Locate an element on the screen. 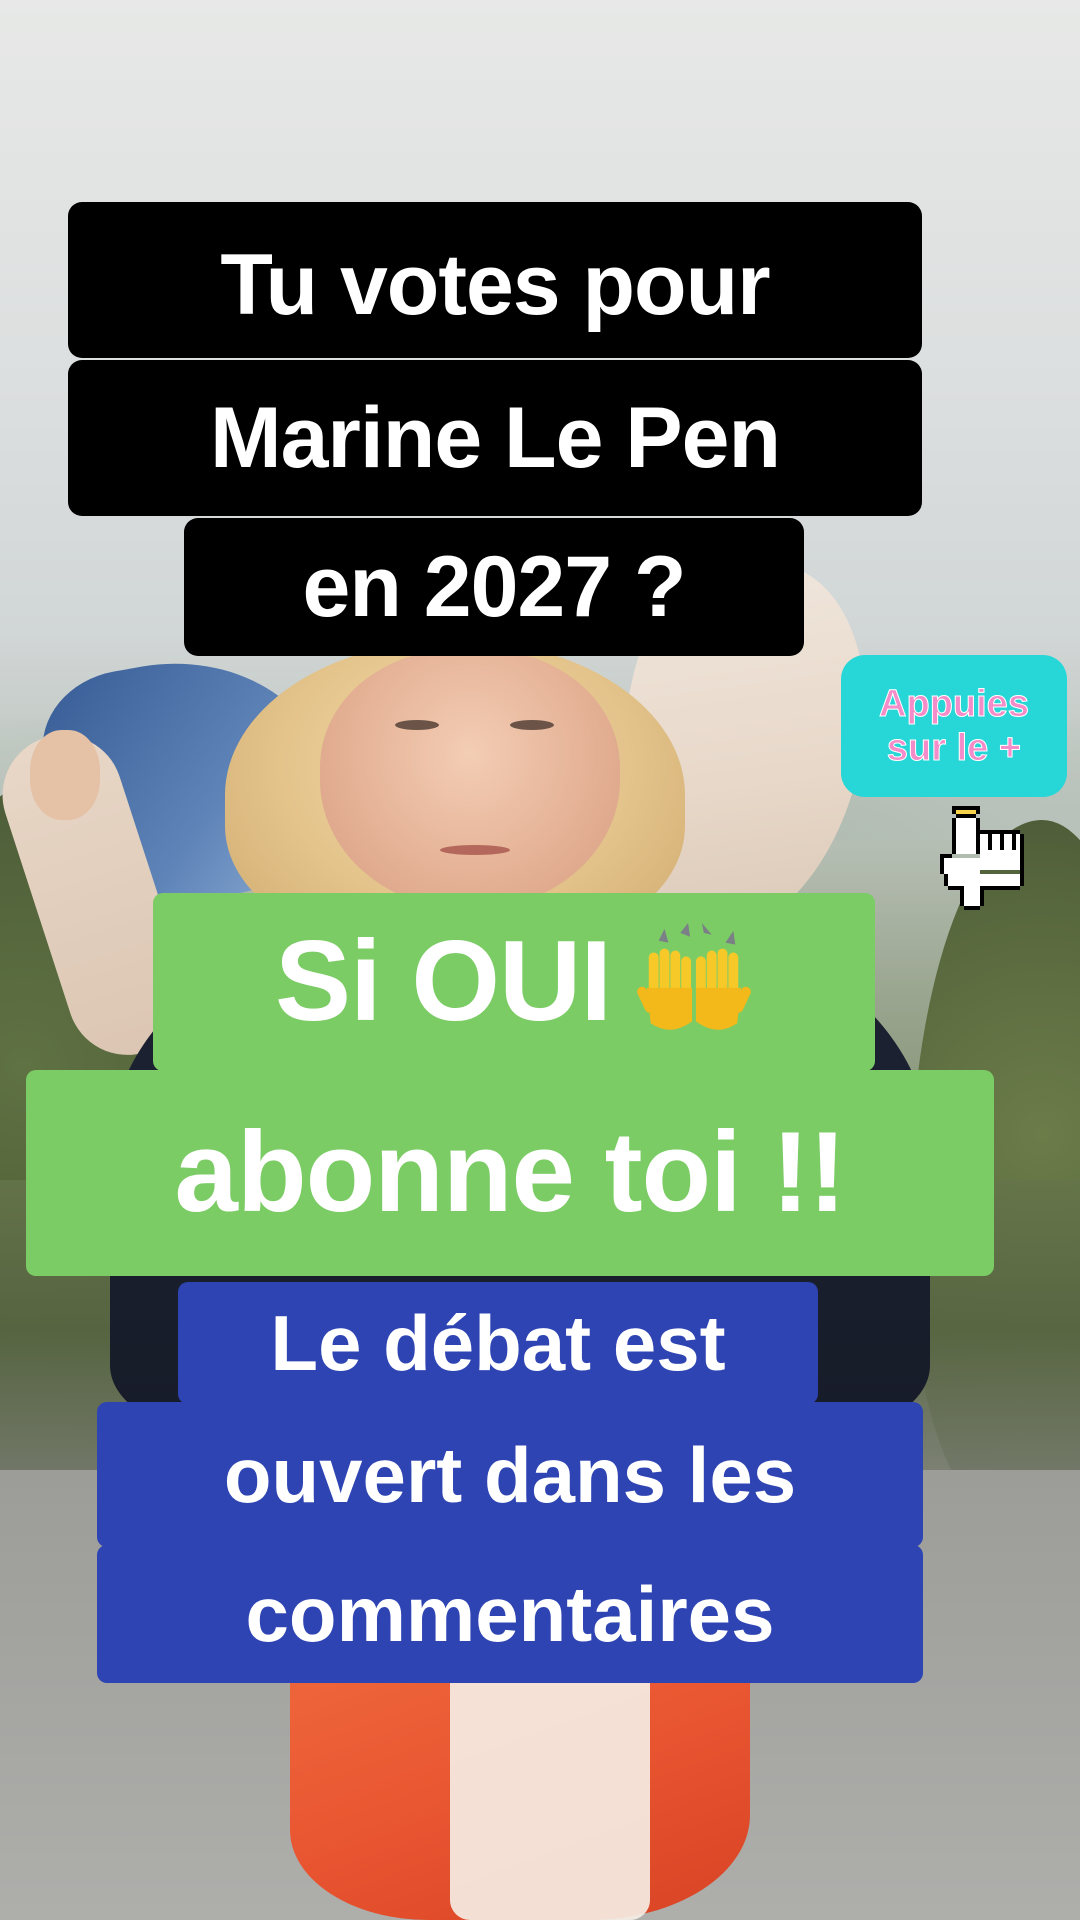  headline-text-3: en 2027 ? is located at coordinates (494, 587).